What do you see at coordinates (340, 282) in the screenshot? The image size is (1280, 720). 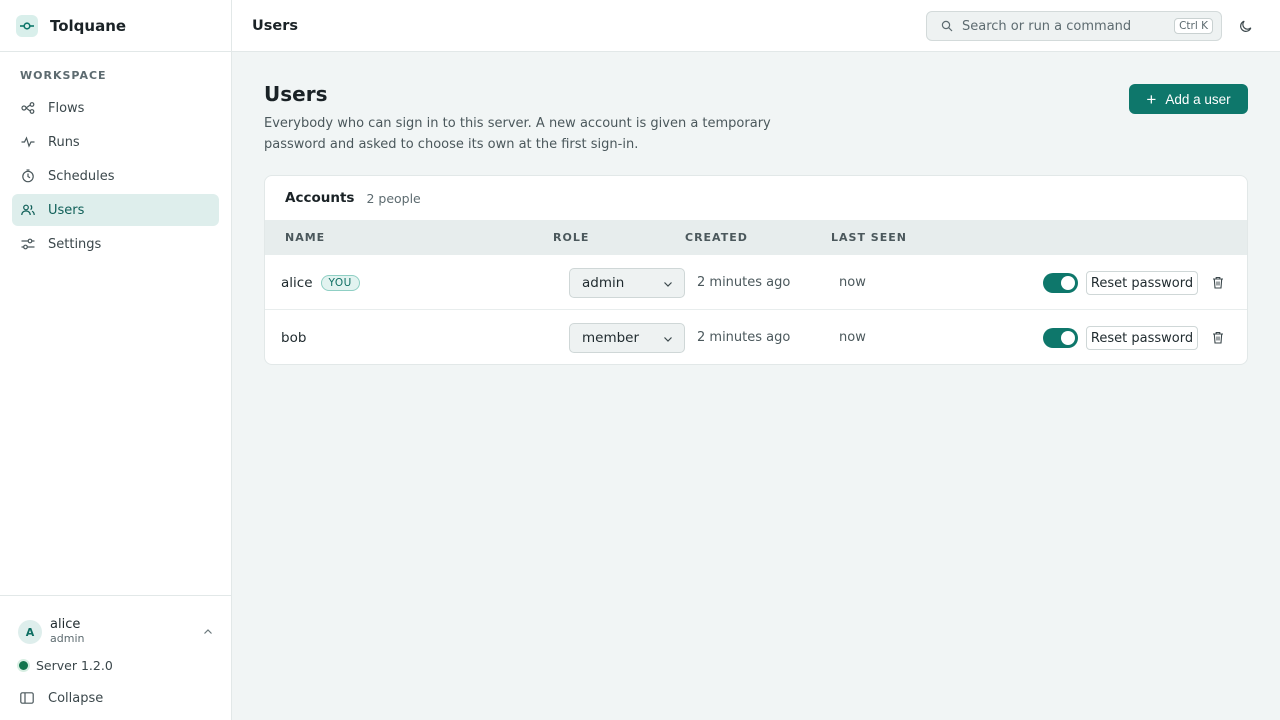 I see `you-badge: YOU` at bounding box center [340, 282].